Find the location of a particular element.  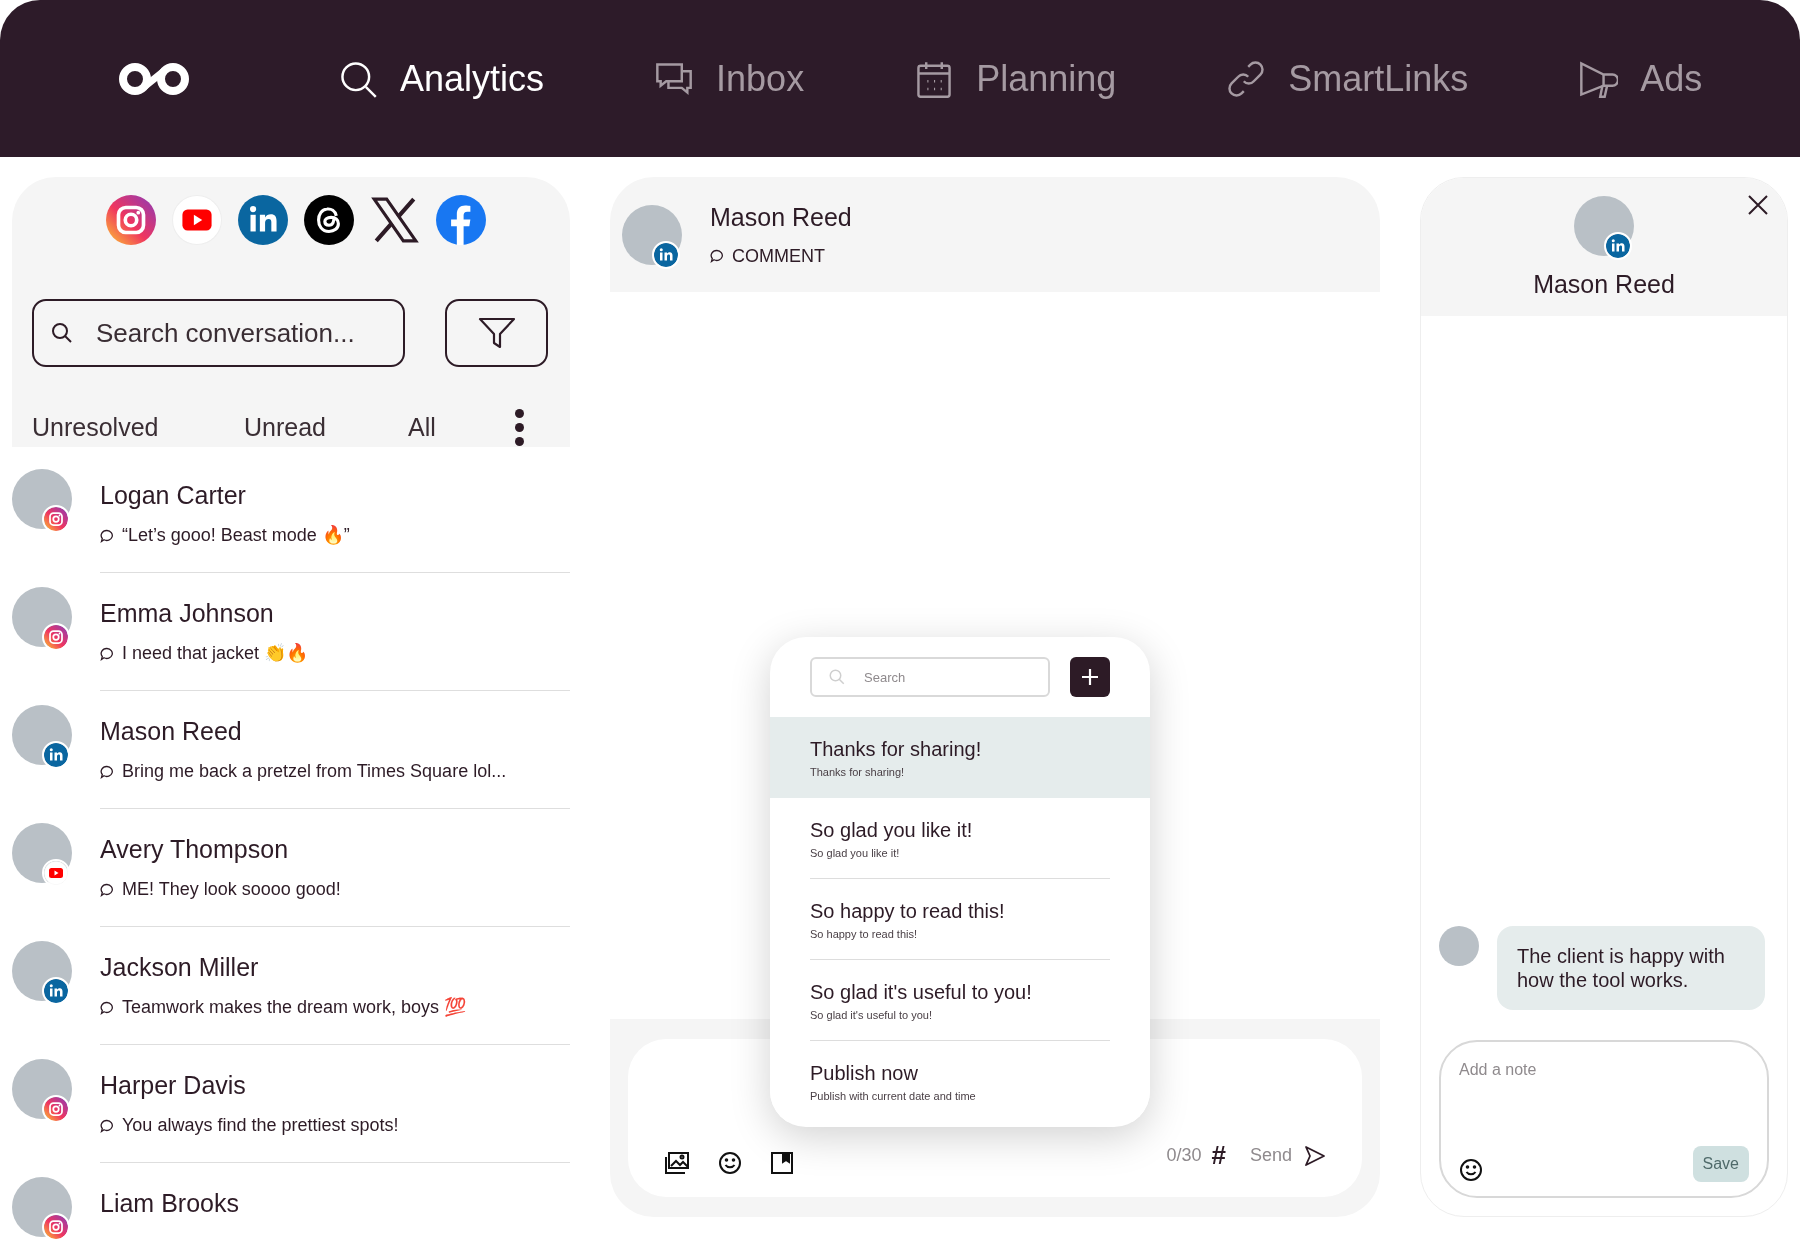

message-preview: “Let’s gooo! Beast mode 🔥” is located at coordinates (236, 535).